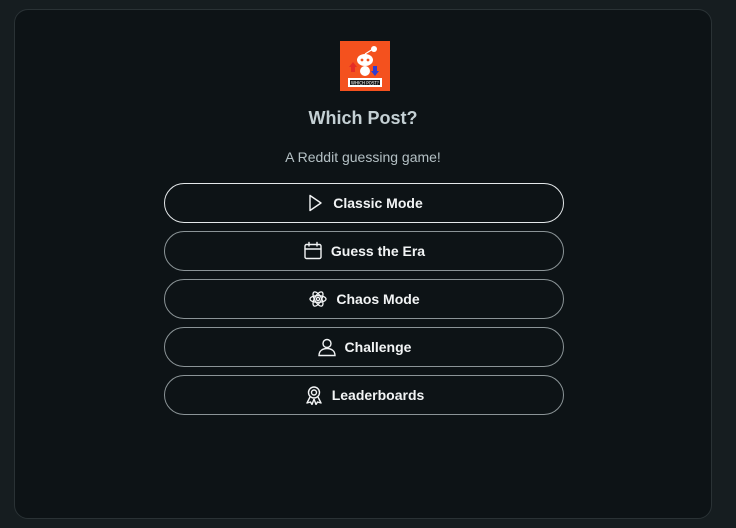 The width and height of the screenshot is (736, 528). I want to click on classic-mode-button: Classic Mode, so click(364, 203).